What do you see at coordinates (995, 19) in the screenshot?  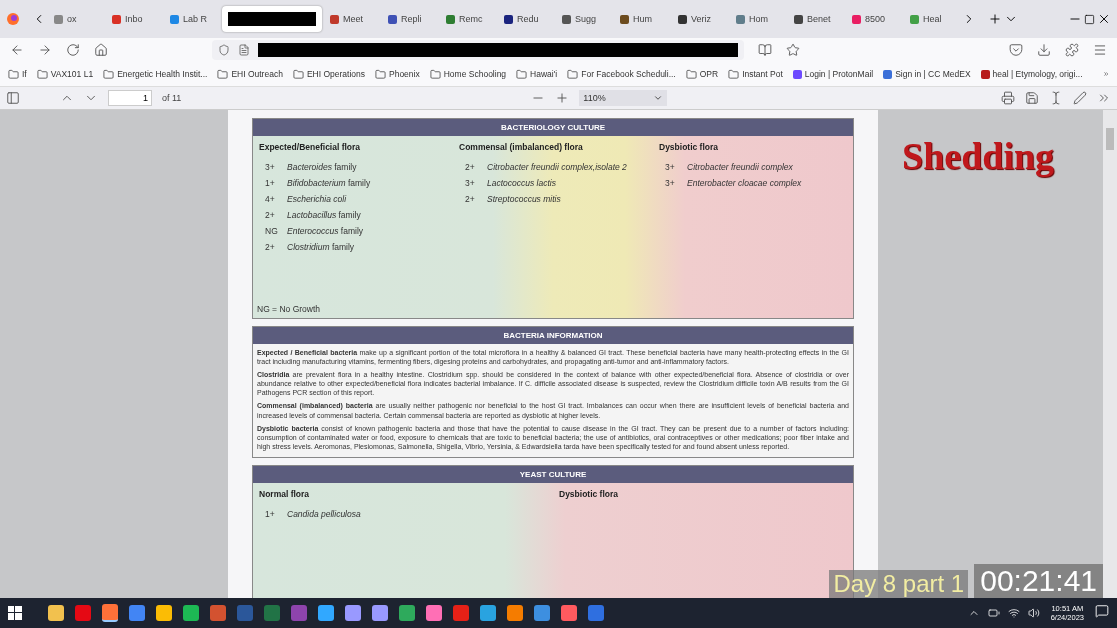 I see `new-tab-icon` at bounding box center [995, 19].